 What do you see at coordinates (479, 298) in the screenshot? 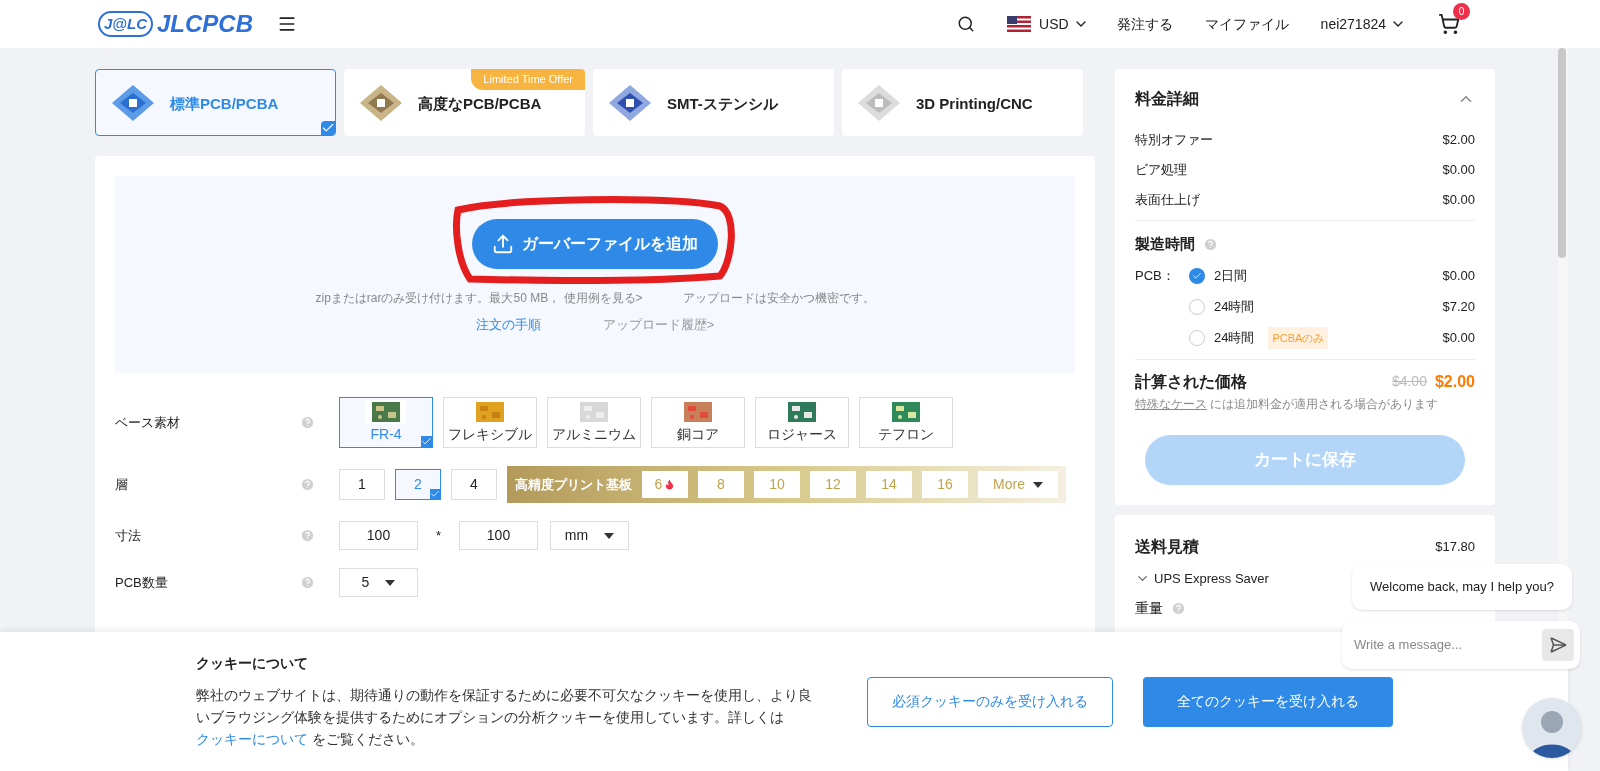
I see `upload-note: zipまたはrarのみ受け付けます。最大50 MB， 使用例を見る>` at bounding box center [479, 298].